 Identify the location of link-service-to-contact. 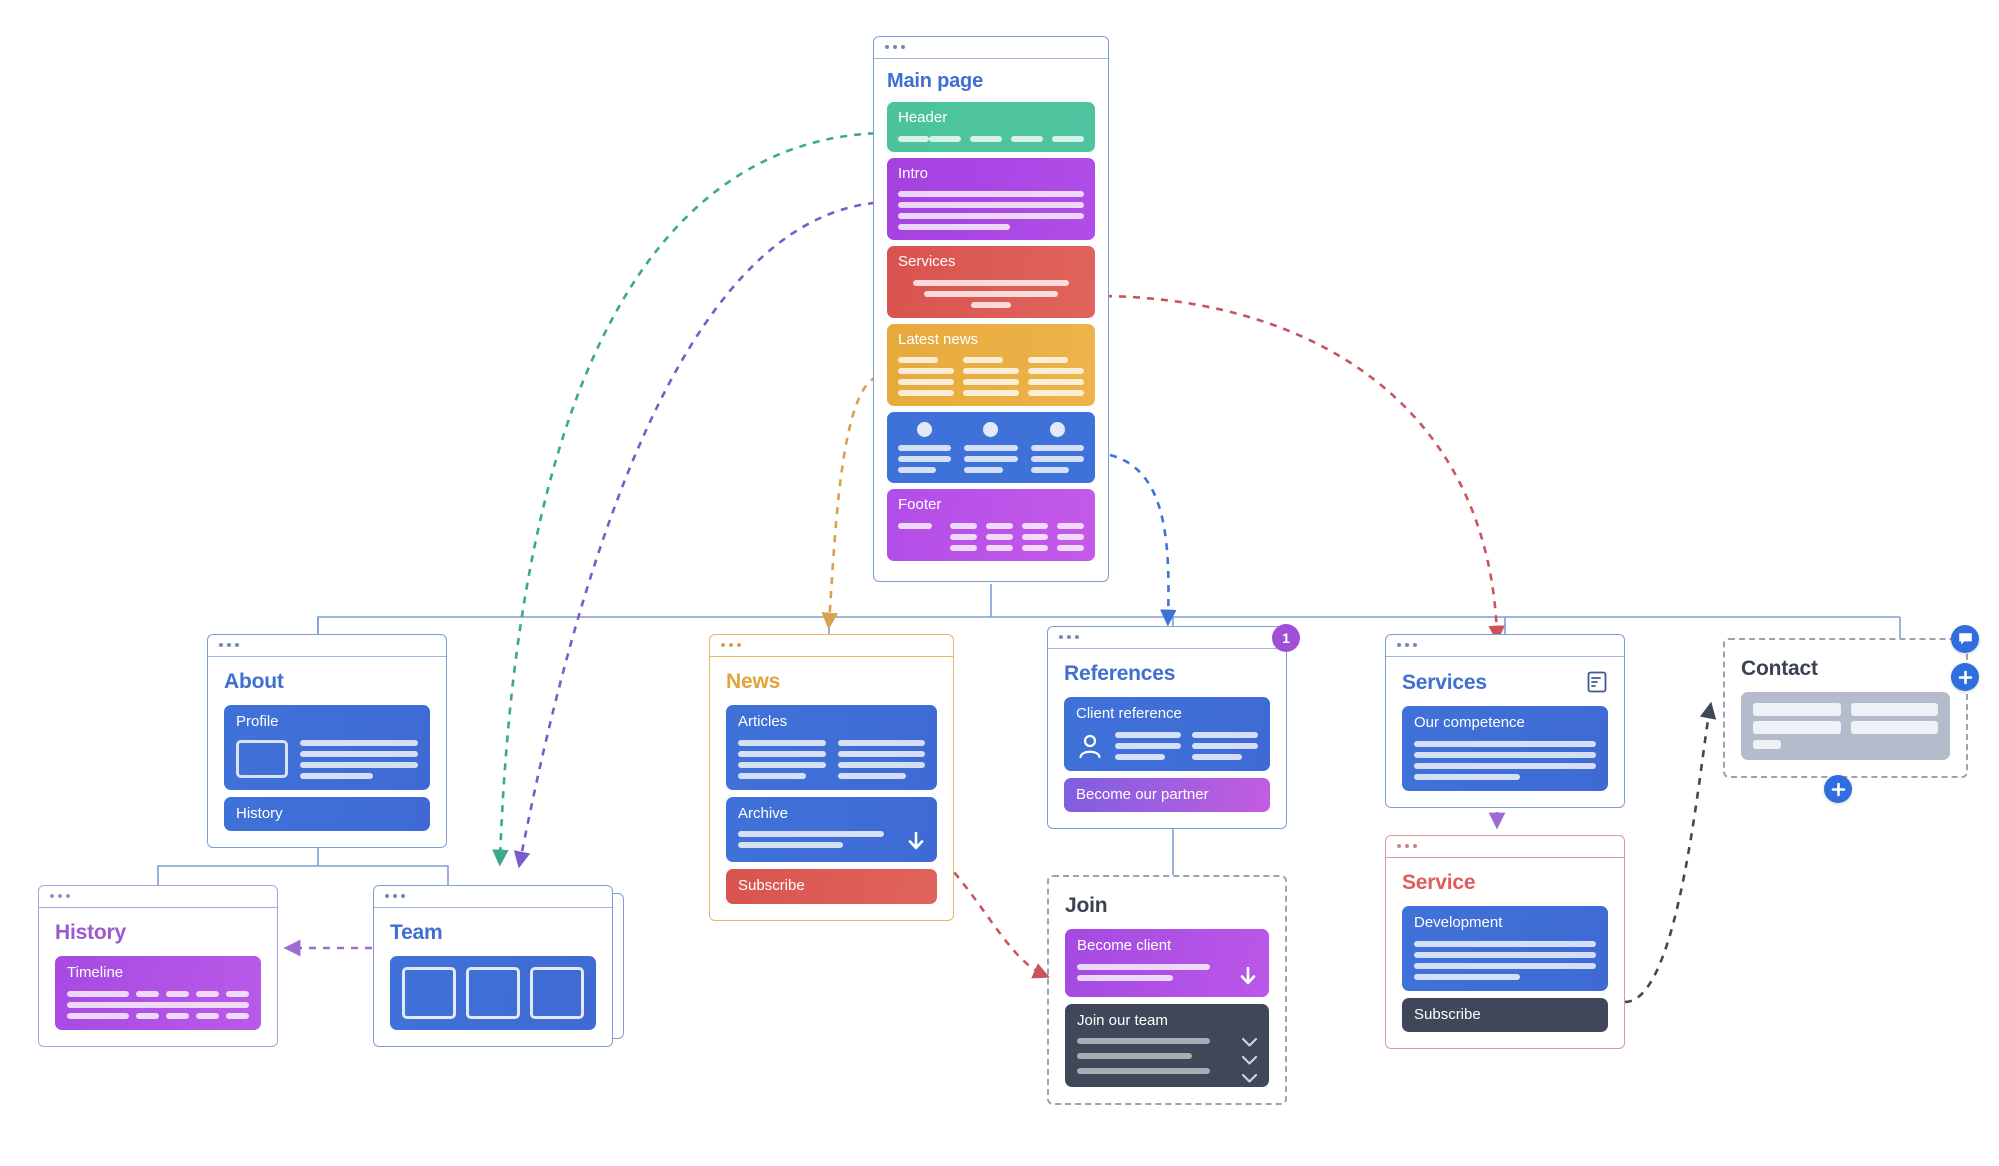
(1670, 852).